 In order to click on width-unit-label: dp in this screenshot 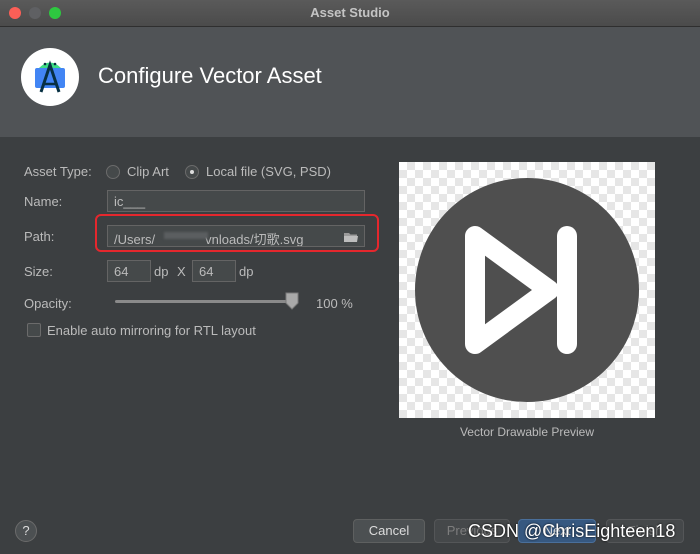, I will do `click(161, 271)`.